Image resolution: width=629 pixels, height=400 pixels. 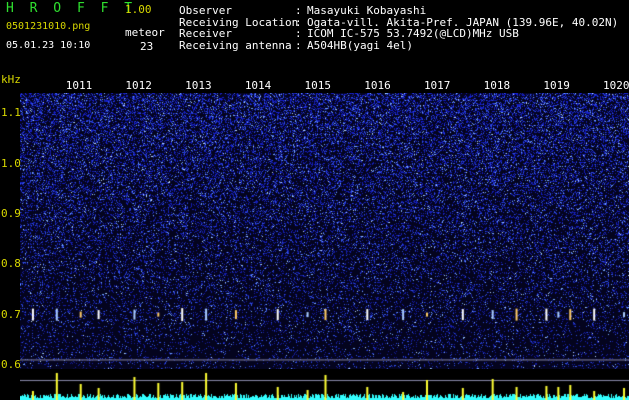 I want to click on y-axis-unit: kHz, so click(x=11, y=79).